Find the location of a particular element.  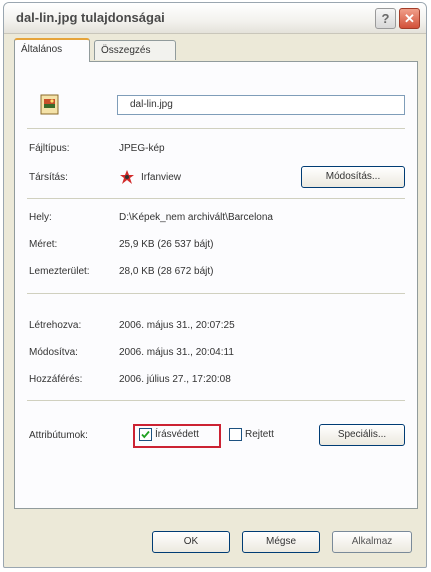

modified-value: 2006. május 31., 20:04:11 is located at coordinates (176, 352).